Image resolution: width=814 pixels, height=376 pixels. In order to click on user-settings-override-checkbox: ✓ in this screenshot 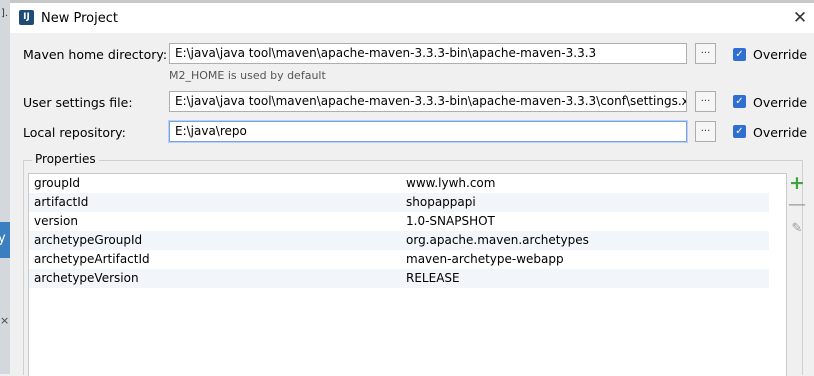, I will do `click(739, 101)`.